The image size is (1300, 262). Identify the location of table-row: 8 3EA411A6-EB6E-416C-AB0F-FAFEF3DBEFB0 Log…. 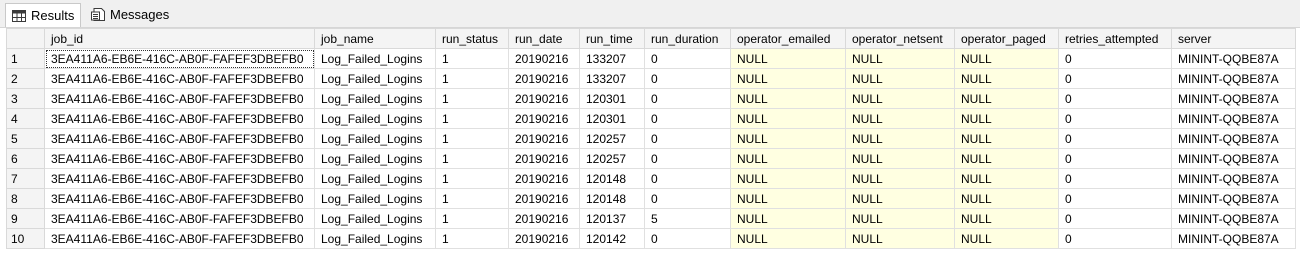
(651, 198).